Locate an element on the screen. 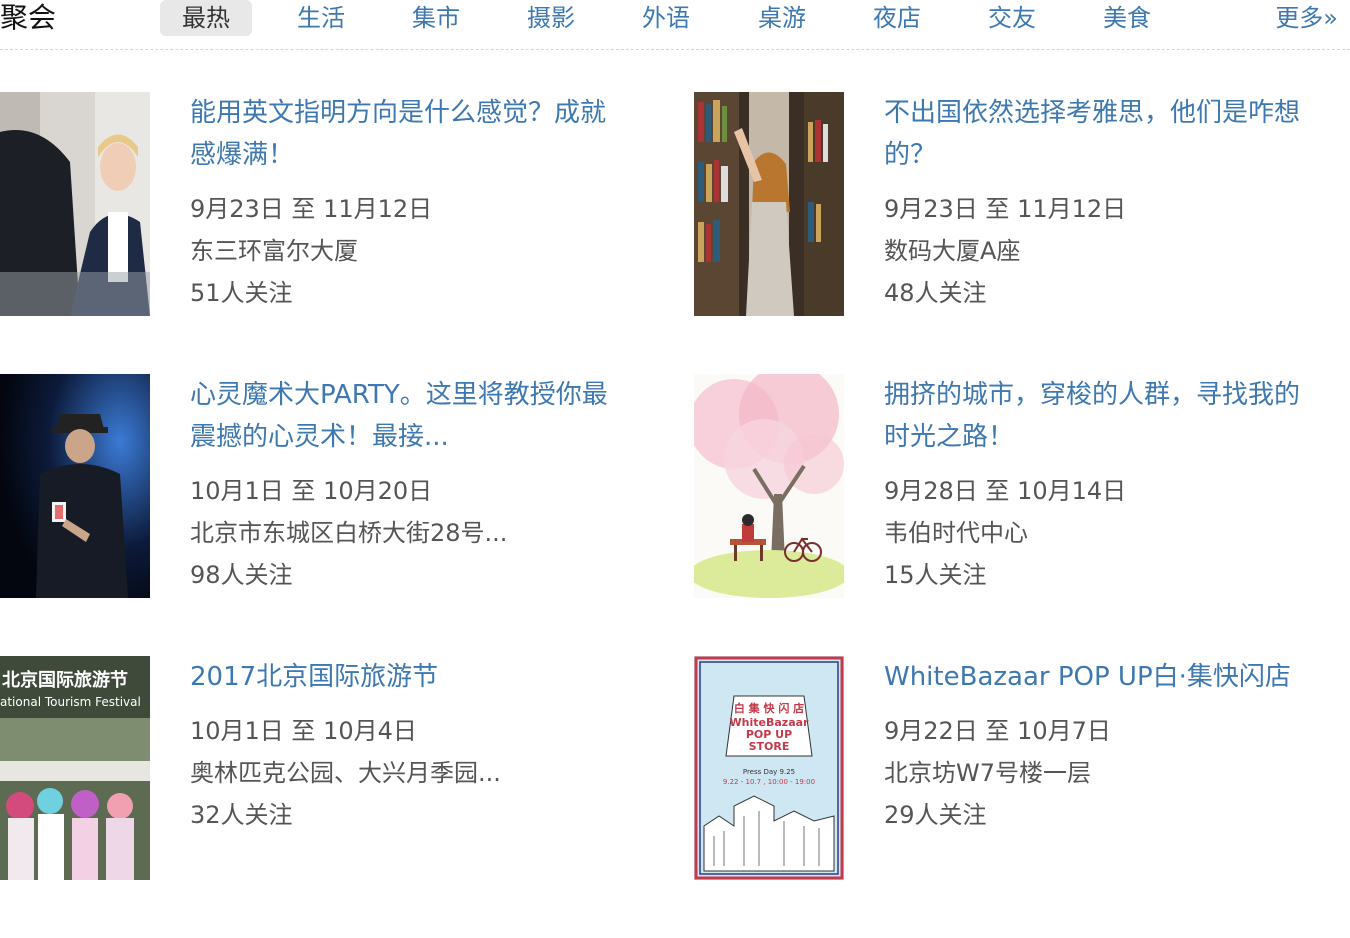 The image size is (1350, 938). tab-life: 生活 is located at coordinates (321, 18).